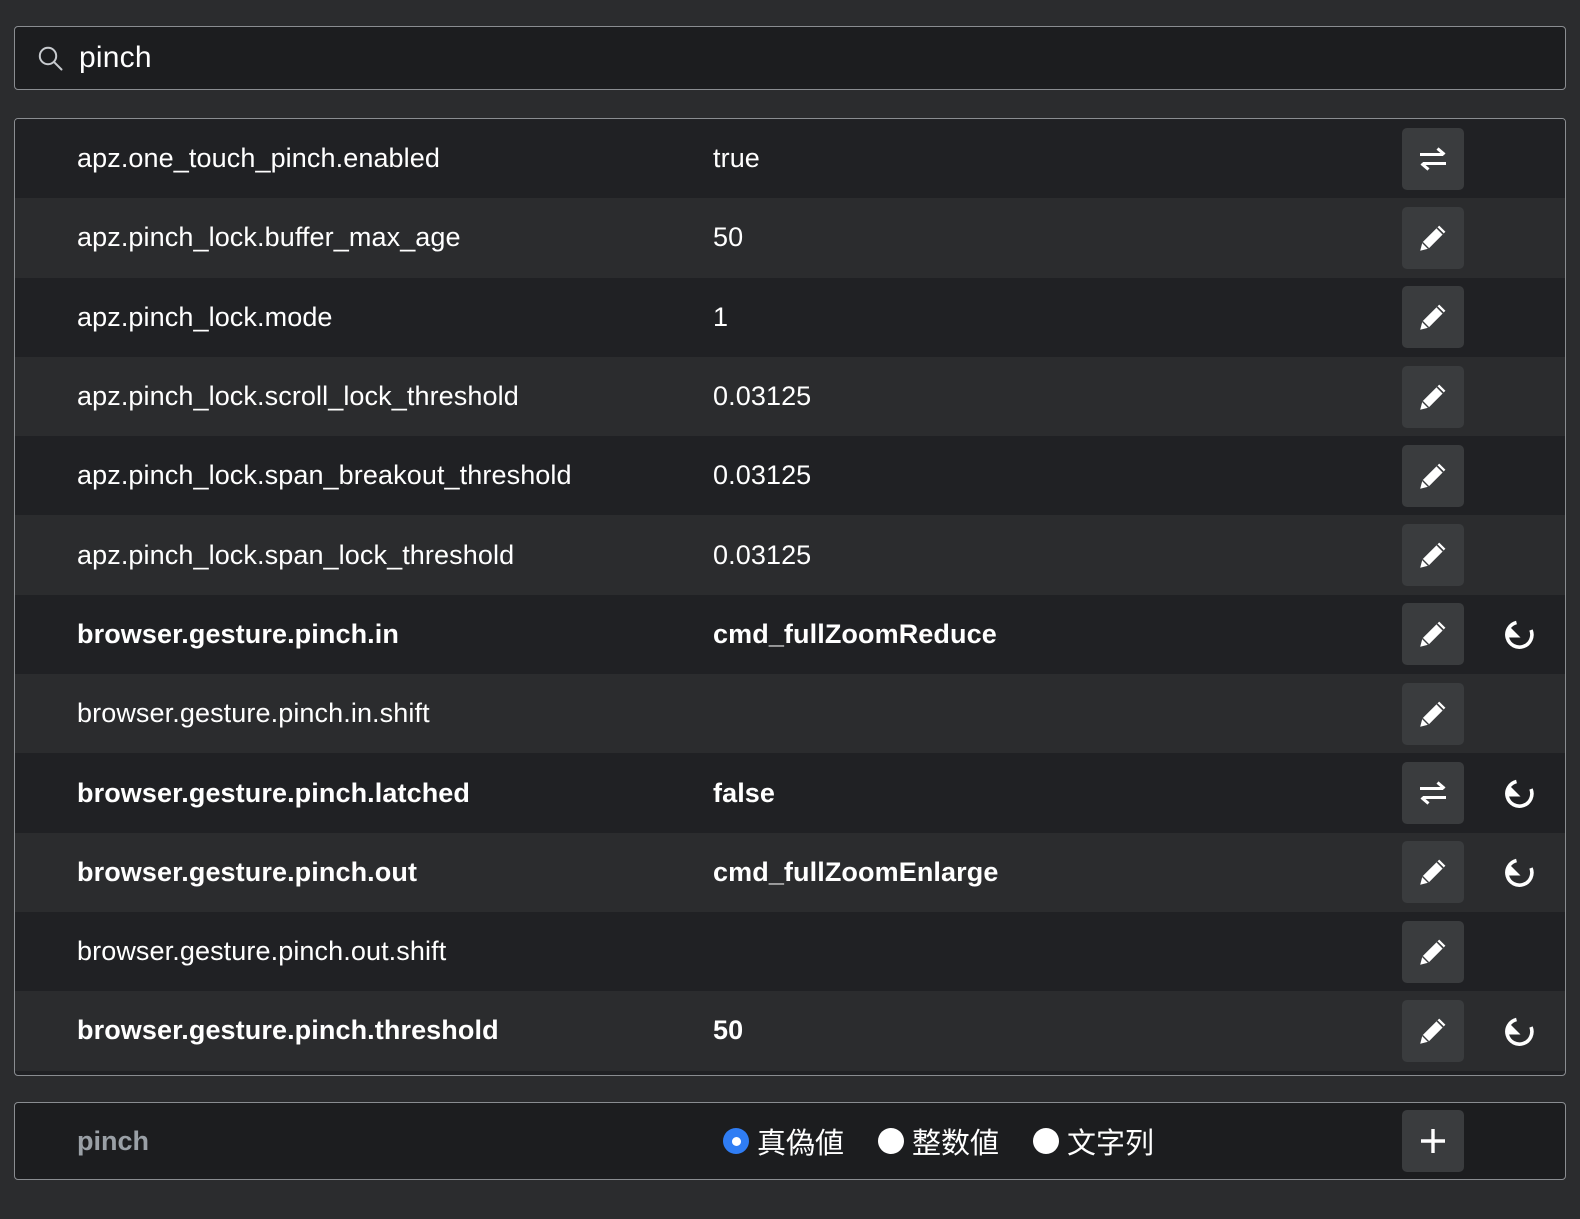 The height and width of the screenshot is (1219, 1580). Describe the element at coordinates (269, 237) in the screenshot. I see `pref-name: apz.pinch_lock.buffer_max_age` at that location.